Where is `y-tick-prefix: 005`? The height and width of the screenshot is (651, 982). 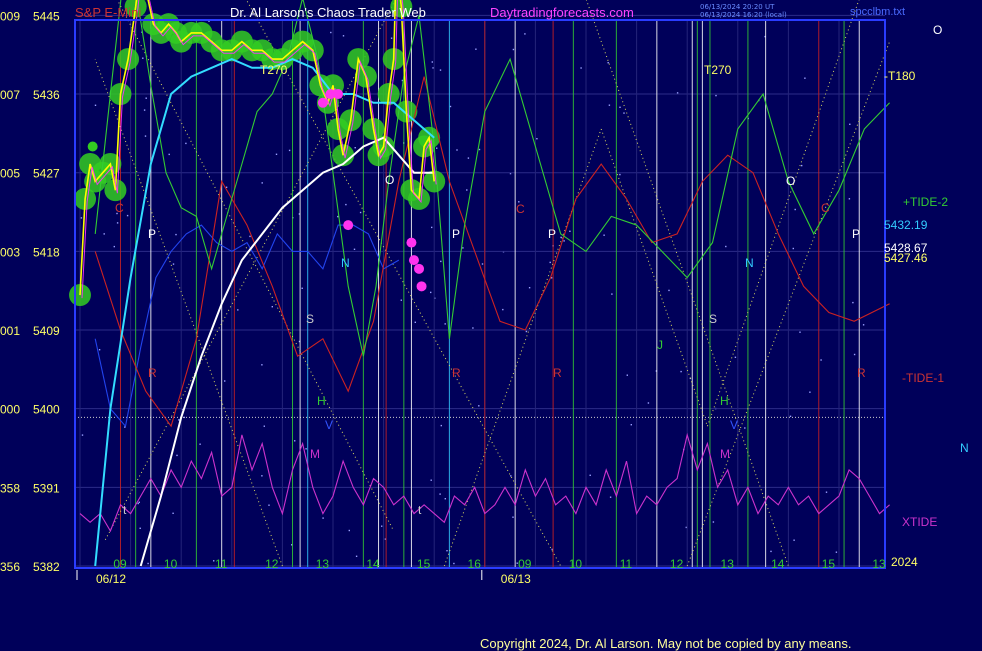
y-tick-prefix: 005 is located at coordinates (10, 174).